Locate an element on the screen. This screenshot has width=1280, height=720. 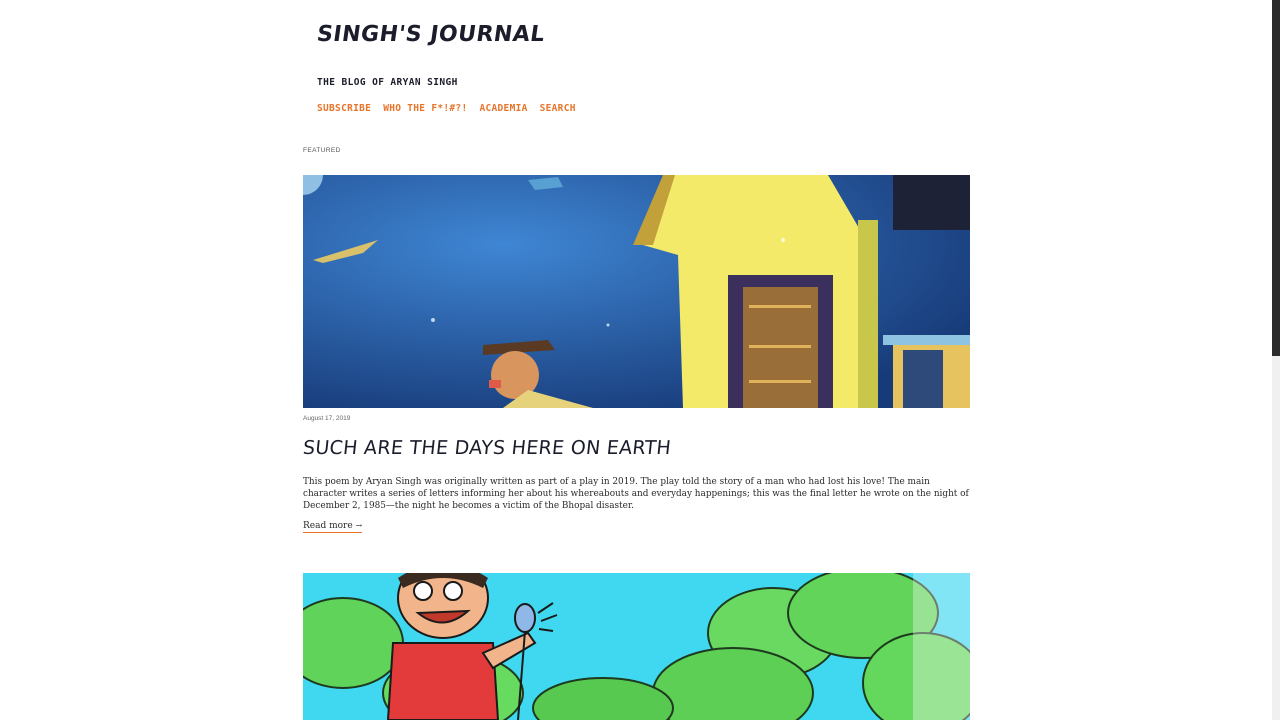
second-post-image is located at coordinates (636, 646).